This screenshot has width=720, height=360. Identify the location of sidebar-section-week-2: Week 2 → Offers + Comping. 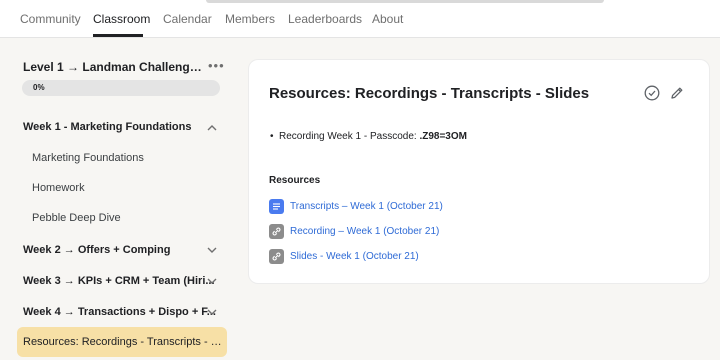
(96, 250).